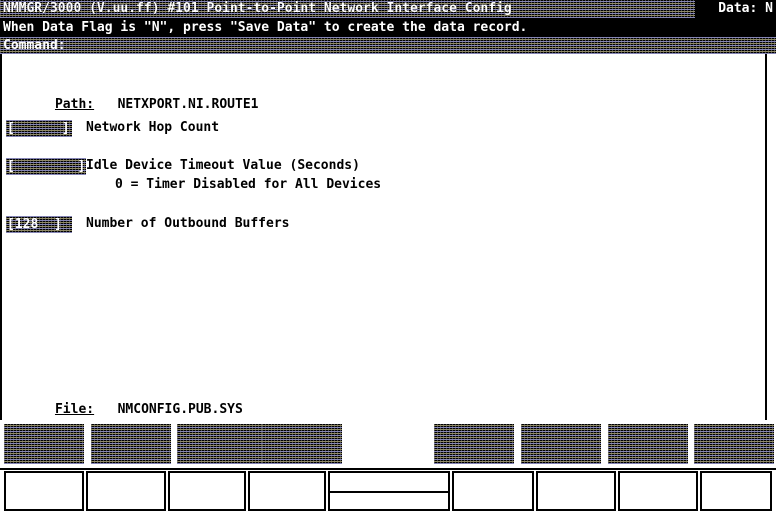  Describe the element at coordinates (153, 127) in the screenshot. I see `network-hop-count-label: Network Hop Count` at that location.